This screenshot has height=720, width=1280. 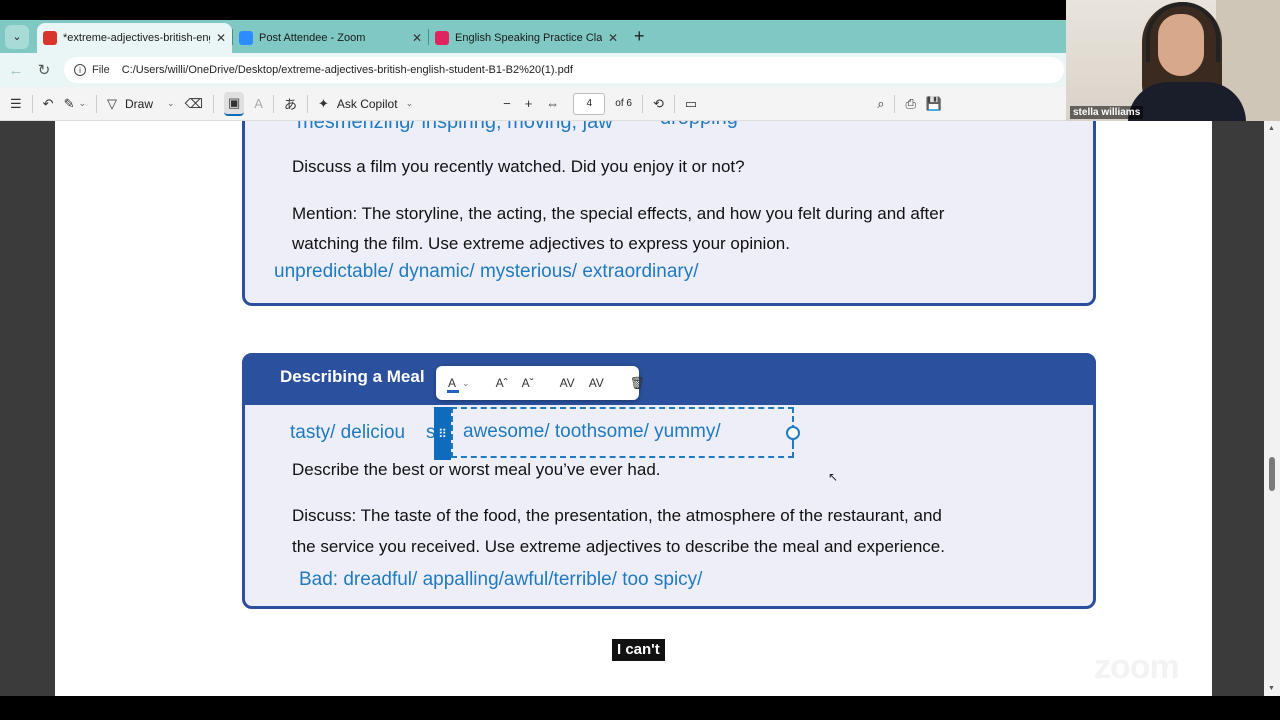 What do you see at coordinates (50, 38) in the screenshot?
I see `pdf-file-icon` at bounding box center [50, 38].